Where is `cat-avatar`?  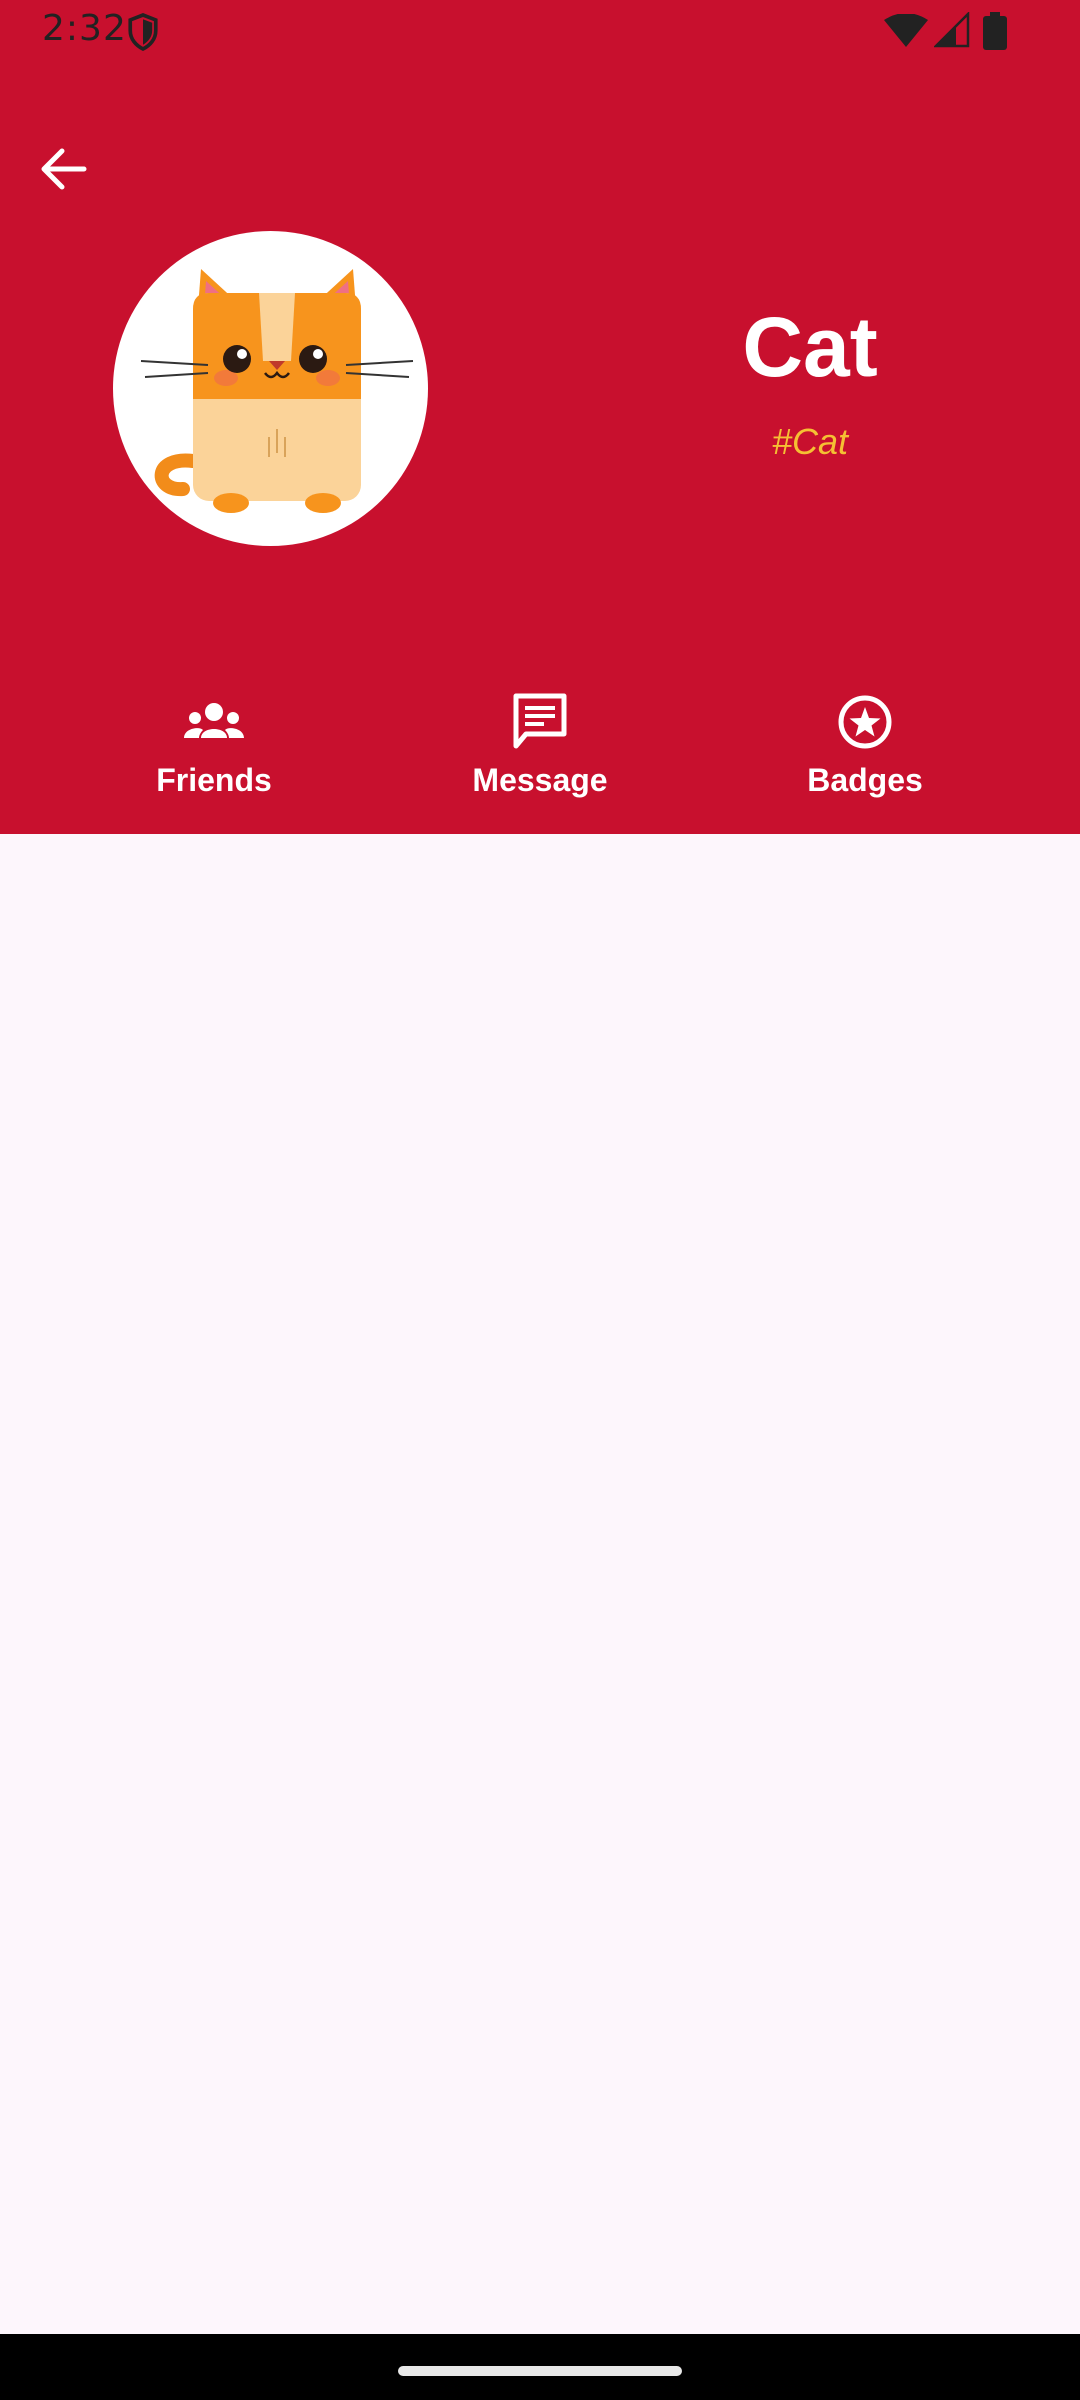 cat-avatar is located at coordinates (277, 391).